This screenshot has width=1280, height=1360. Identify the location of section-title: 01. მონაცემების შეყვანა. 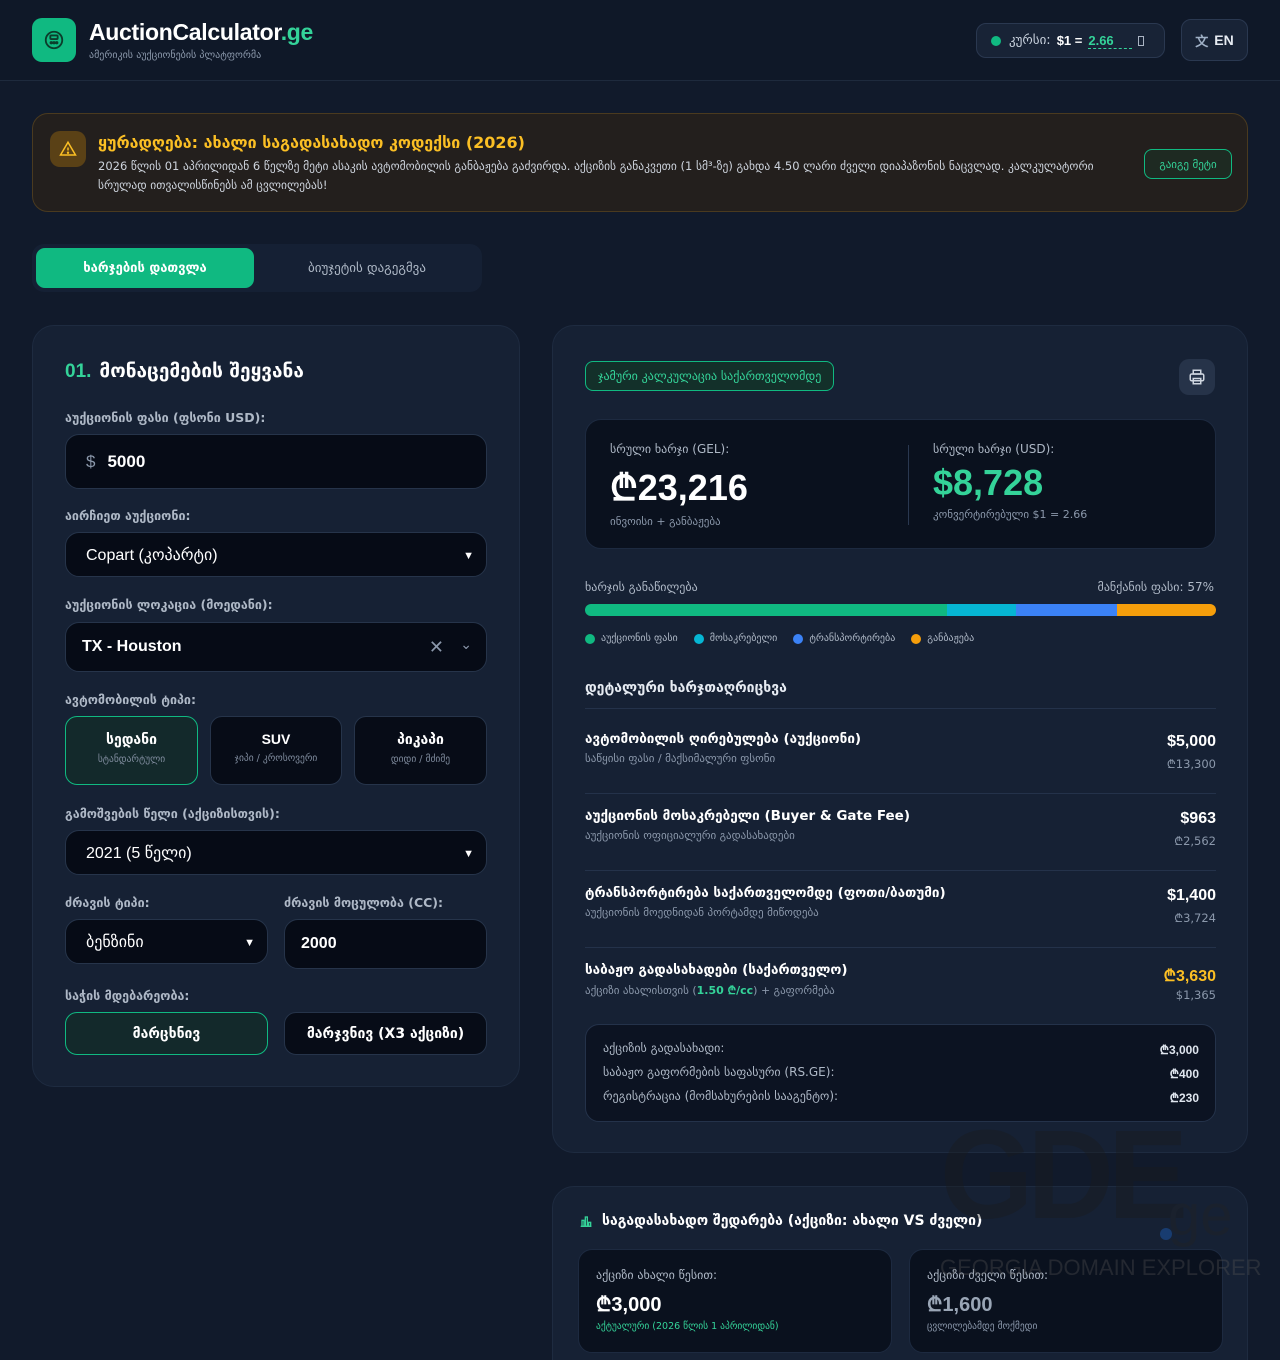
(184, 371).